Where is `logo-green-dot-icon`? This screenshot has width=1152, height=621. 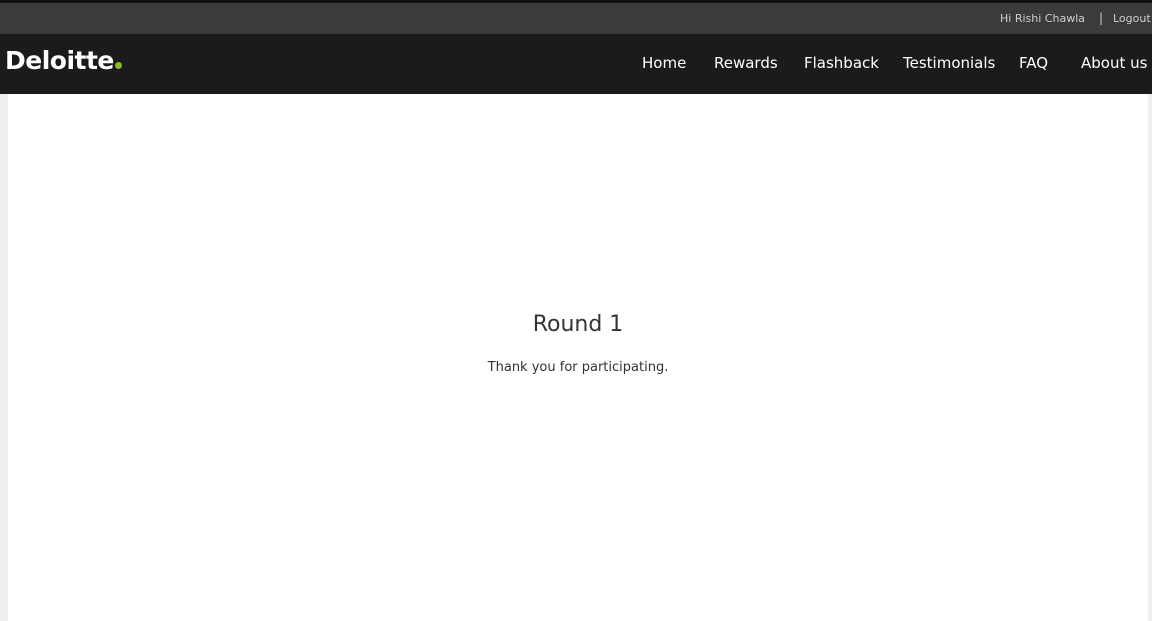
logo-green-dot-icon is located at coordinates (118, 65).